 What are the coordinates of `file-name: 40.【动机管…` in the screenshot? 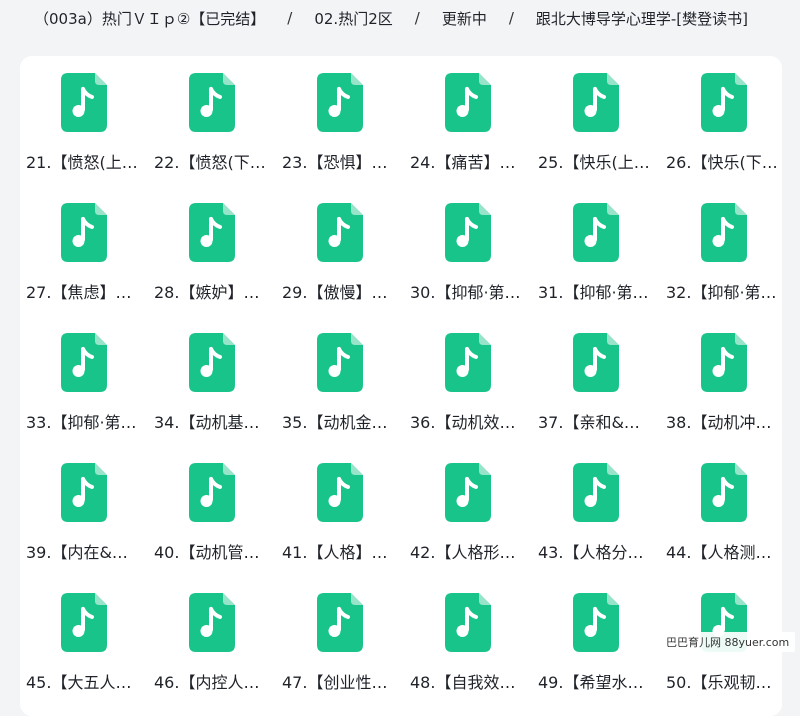 It's located at (207, 552).